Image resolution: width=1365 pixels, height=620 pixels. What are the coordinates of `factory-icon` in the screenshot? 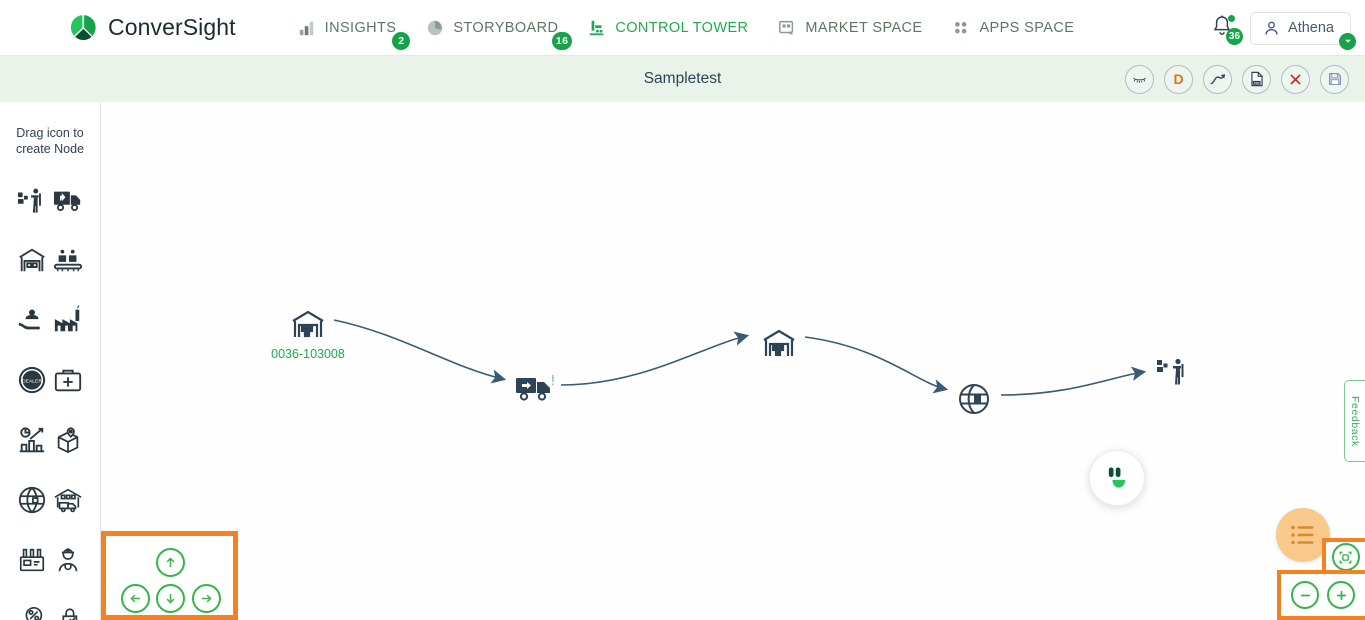 It's located at (68, 320).